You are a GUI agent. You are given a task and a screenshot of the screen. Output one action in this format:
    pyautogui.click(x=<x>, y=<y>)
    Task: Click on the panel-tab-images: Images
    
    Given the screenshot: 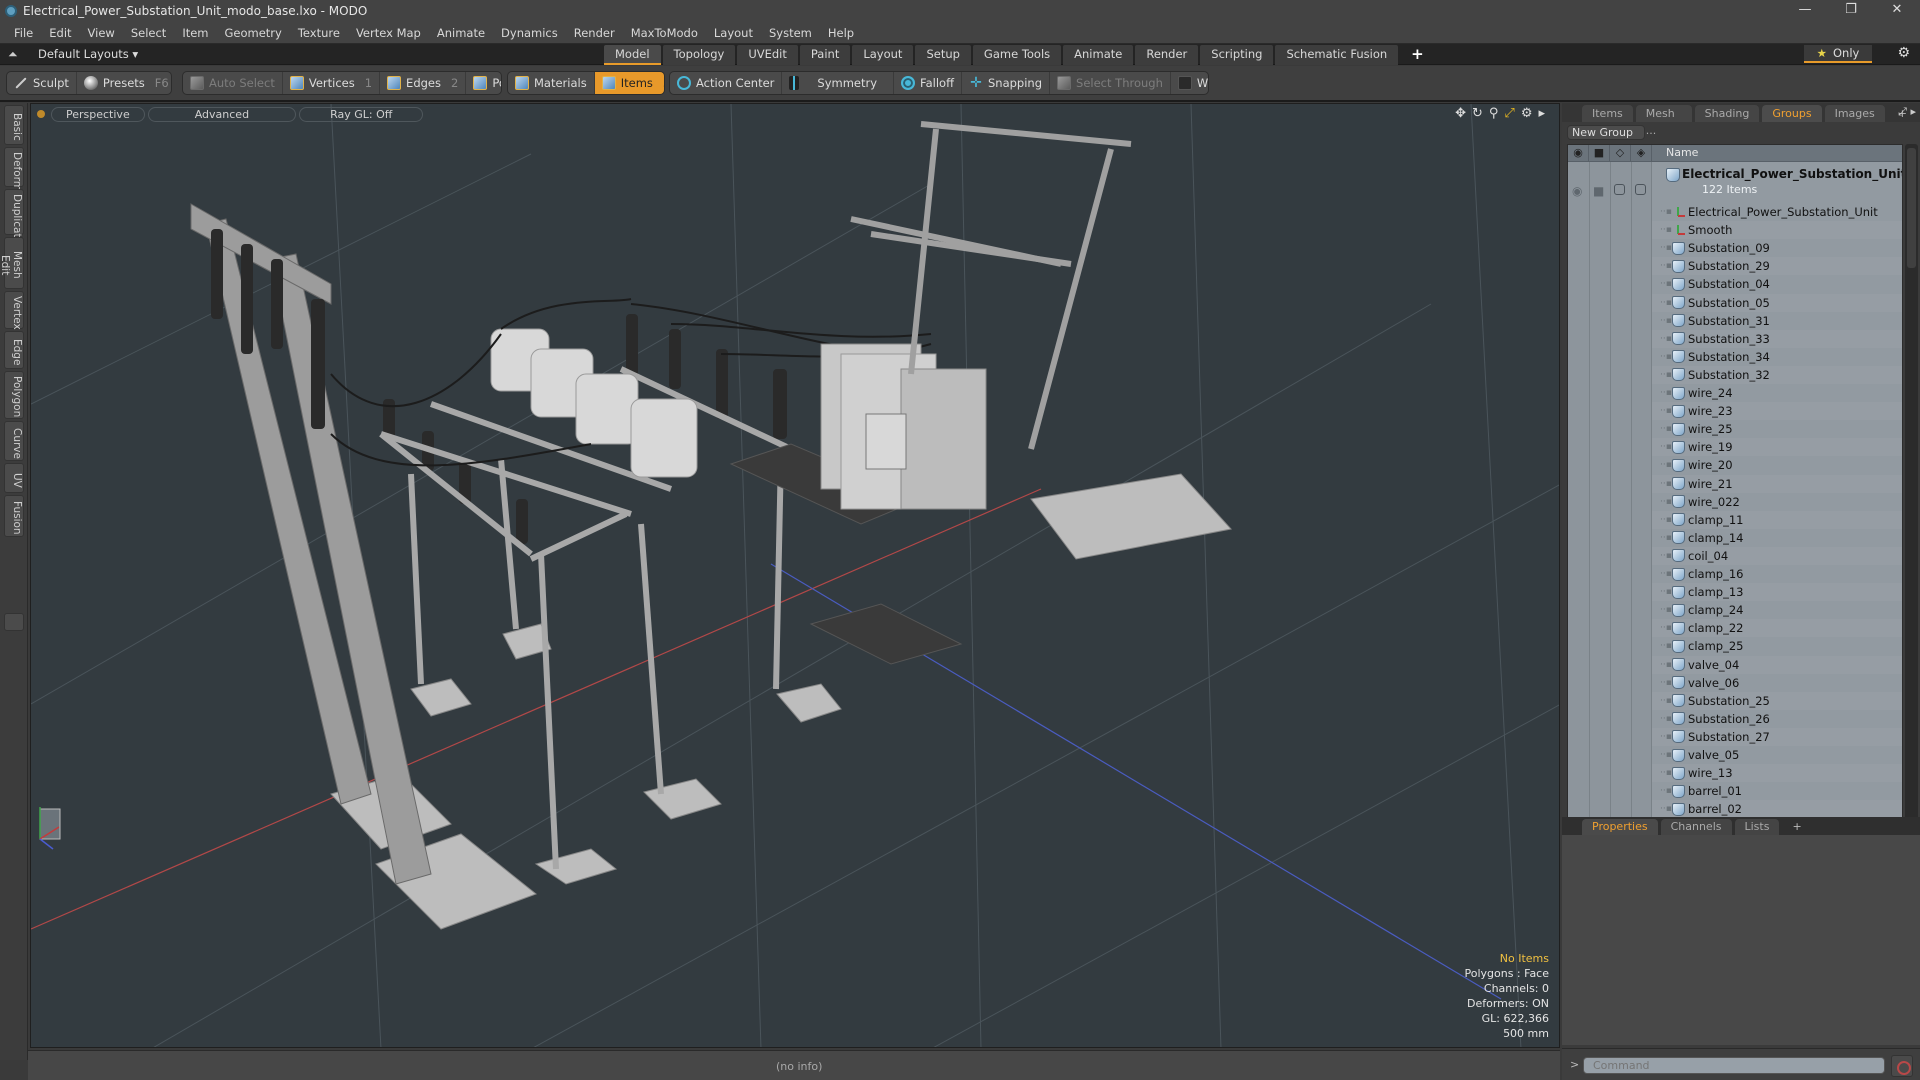 What is the action you would take?
    pyautogui.click(x=1854, y=113)
    